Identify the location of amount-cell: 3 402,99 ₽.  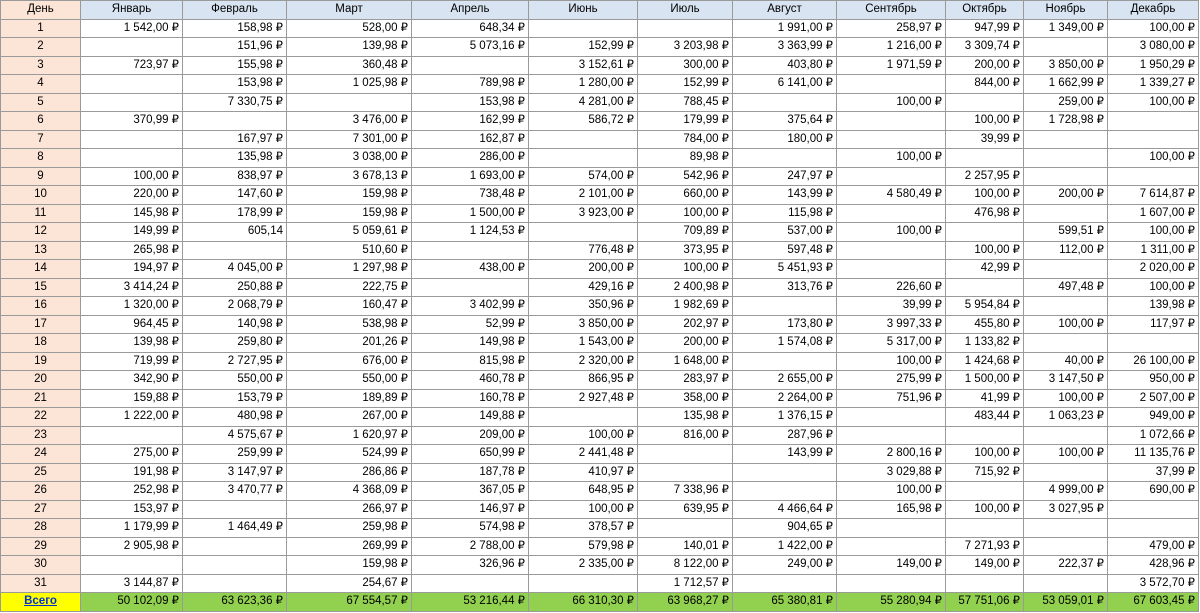
(470, 306).